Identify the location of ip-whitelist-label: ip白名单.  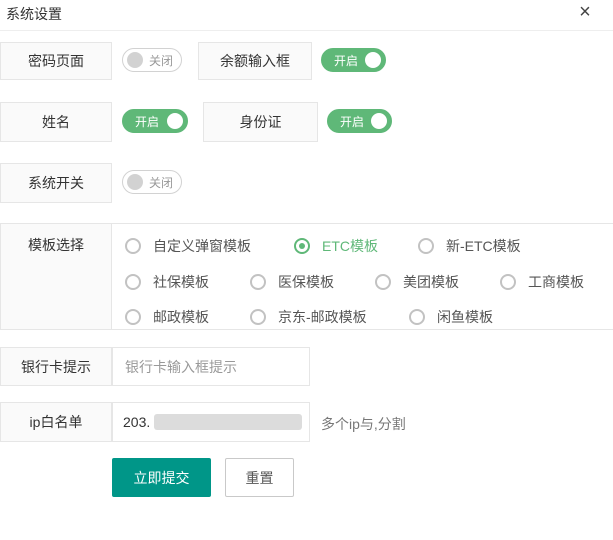
(56, 422).